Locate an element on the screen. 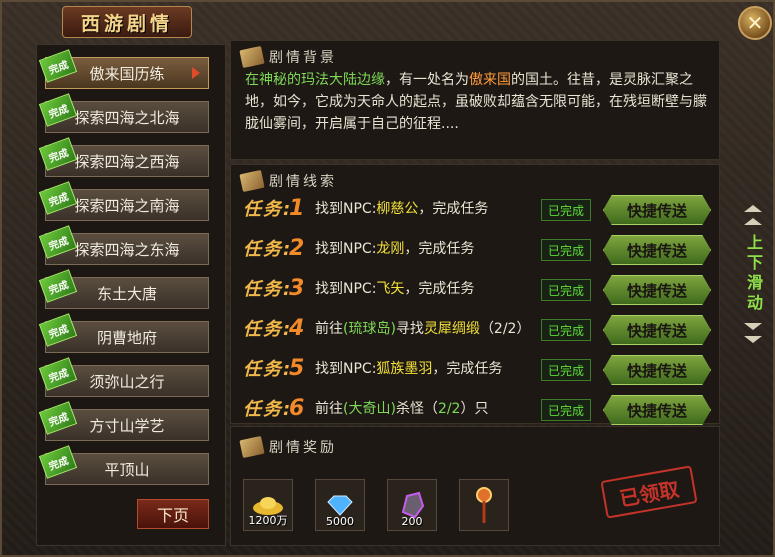 This screenshot has height=557, width=775. task-row: 任务: 2 找到NPC:龙刚，完成任务 已完成 快捷传送 is located at coordinates (478, 249).